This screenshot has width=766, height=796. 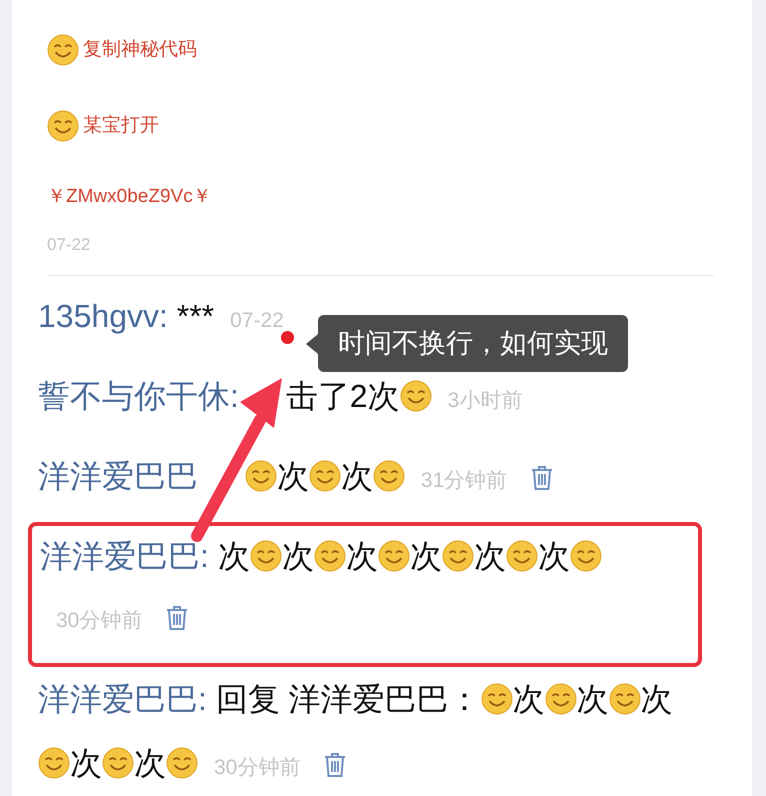 I want to click on post-date: 07-22, so click(x=68, y=245).